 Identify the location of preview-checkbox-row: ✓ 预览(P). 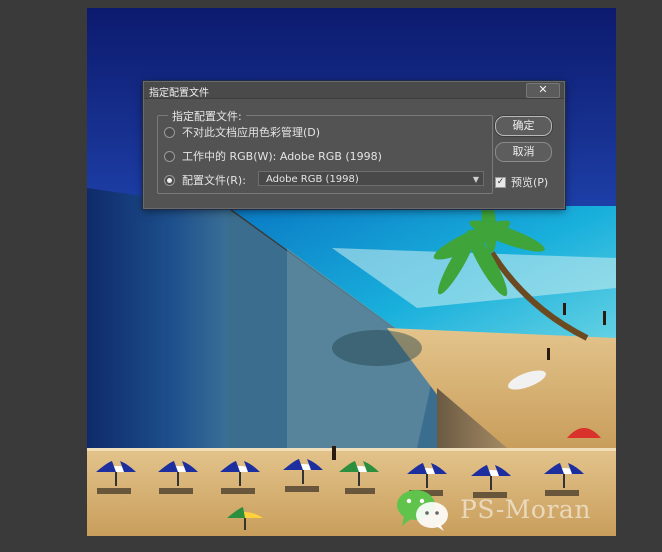
(521, 182).